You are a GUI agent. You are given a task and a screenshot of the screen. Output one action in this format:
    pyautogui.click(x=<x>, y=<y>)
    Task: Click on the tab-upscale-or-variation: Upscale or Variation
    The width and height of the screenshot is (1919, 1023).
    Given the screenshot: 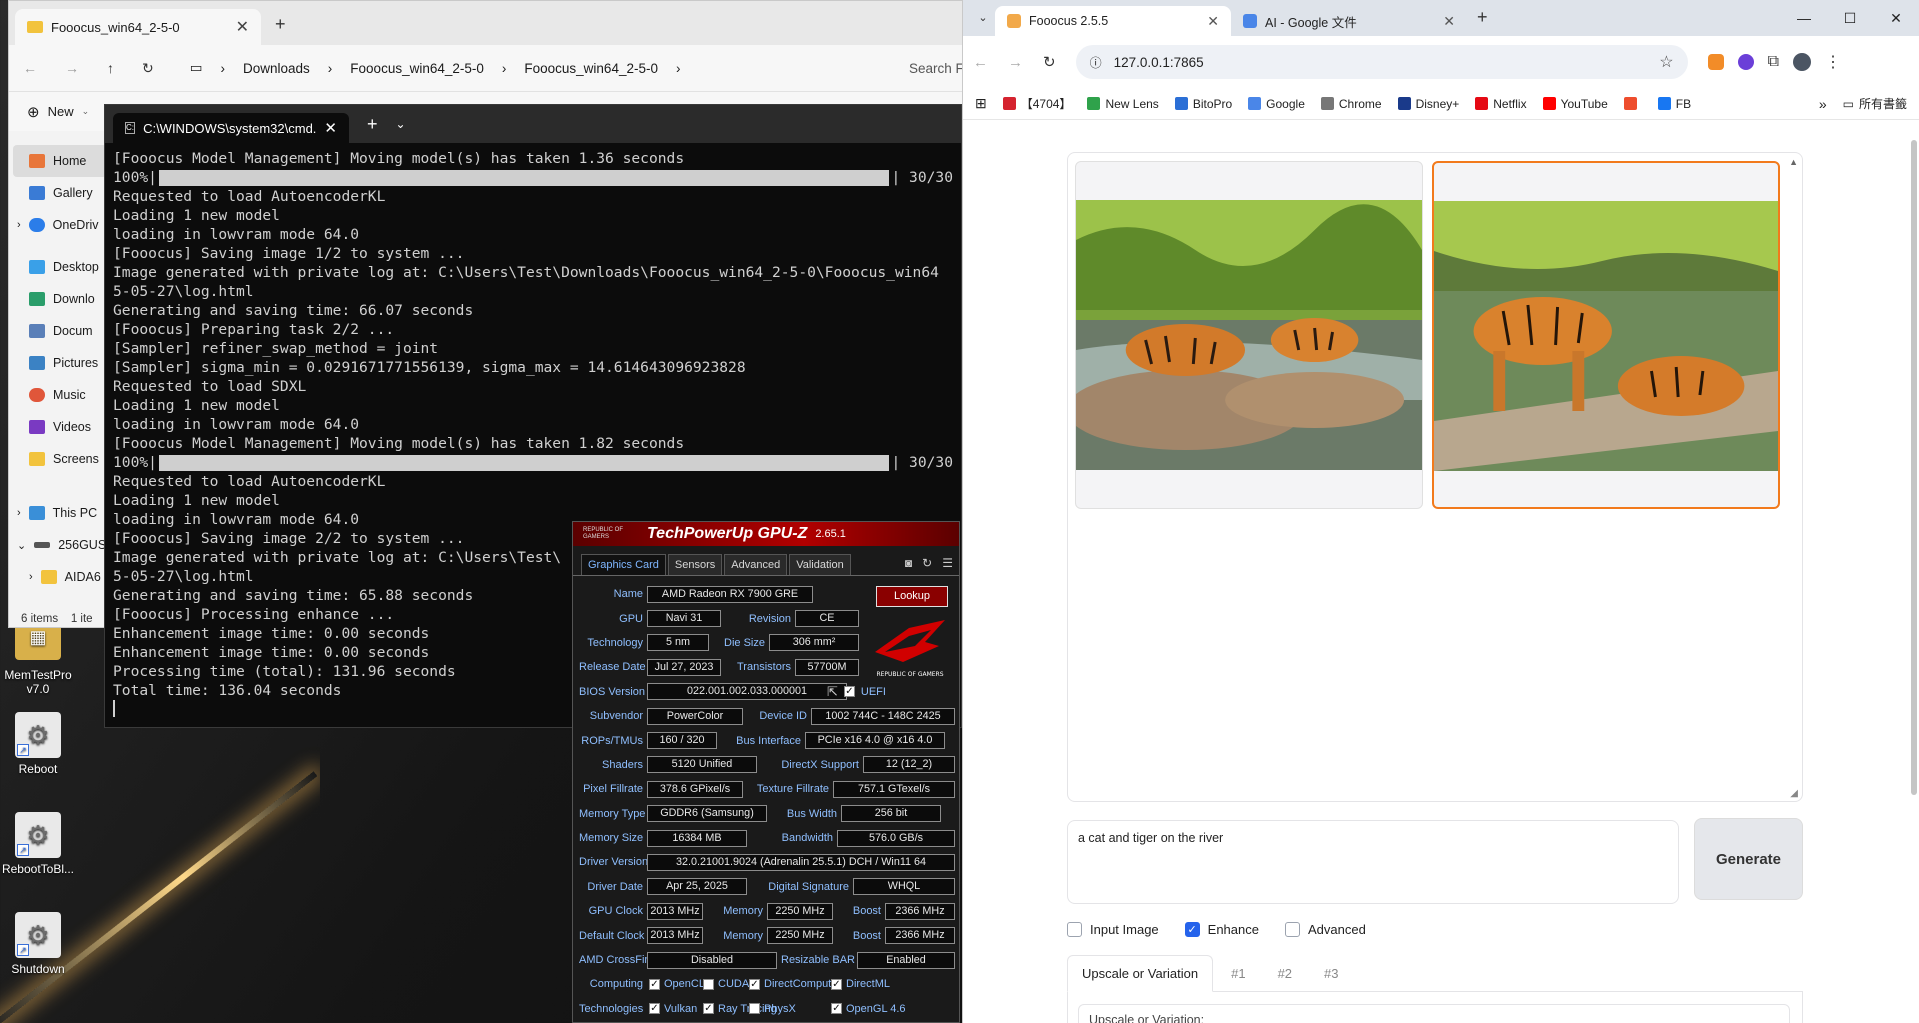 What is the action you would take?
    pyautogui.click(x=1140, y=973)
    